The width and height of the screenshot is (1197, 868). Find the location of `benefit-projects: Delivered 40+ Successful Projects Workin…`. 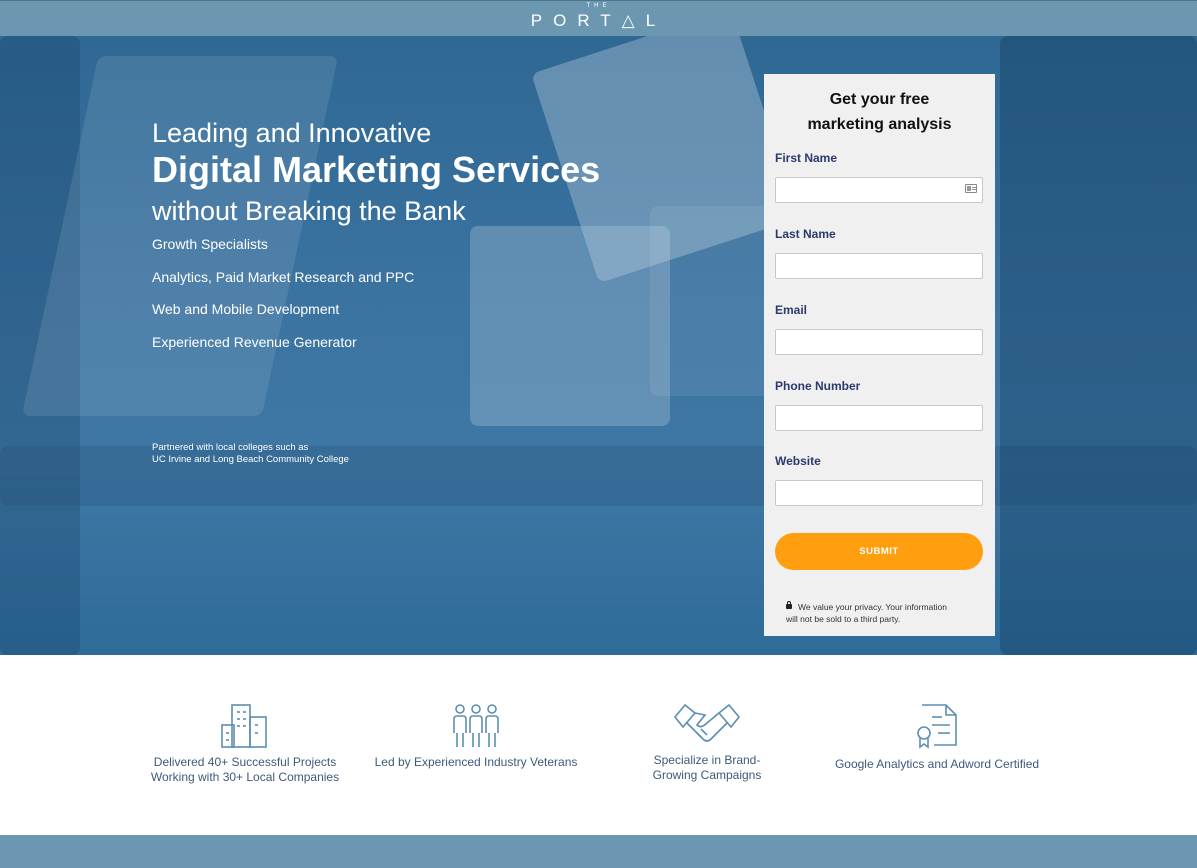

benefit-projects: Delivered 40+ Successful Projects Workin… is located at coordinates (245, 744).